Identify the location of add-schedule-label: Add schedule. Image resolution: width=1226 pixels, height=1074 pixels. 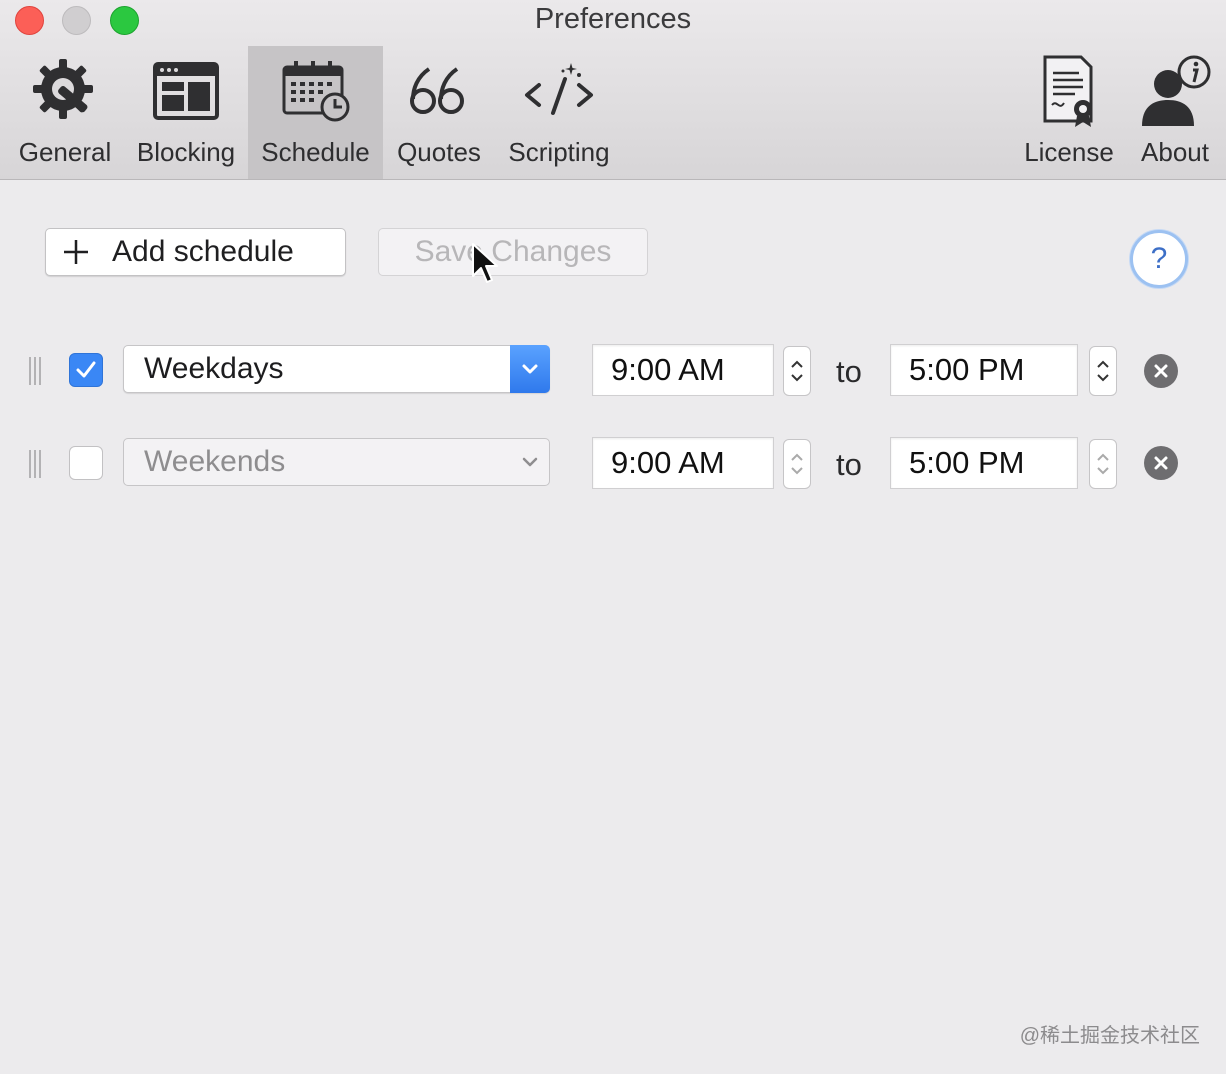
(203, 251).